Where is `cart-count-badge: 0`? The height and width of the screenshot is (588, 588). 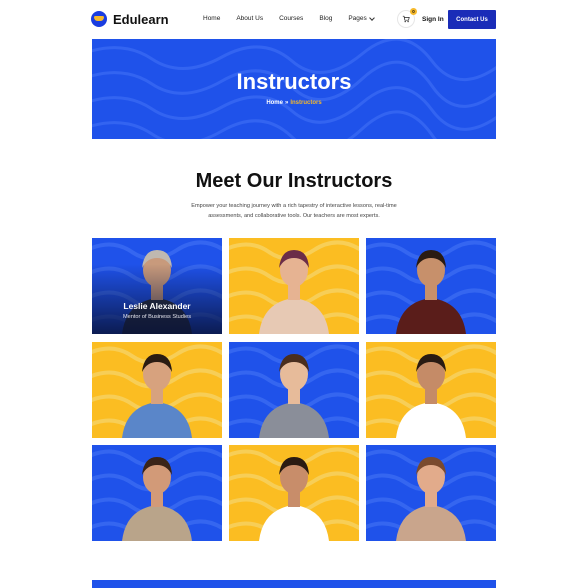 cart-count-badge: 0 is located at coordinates (413, 11).